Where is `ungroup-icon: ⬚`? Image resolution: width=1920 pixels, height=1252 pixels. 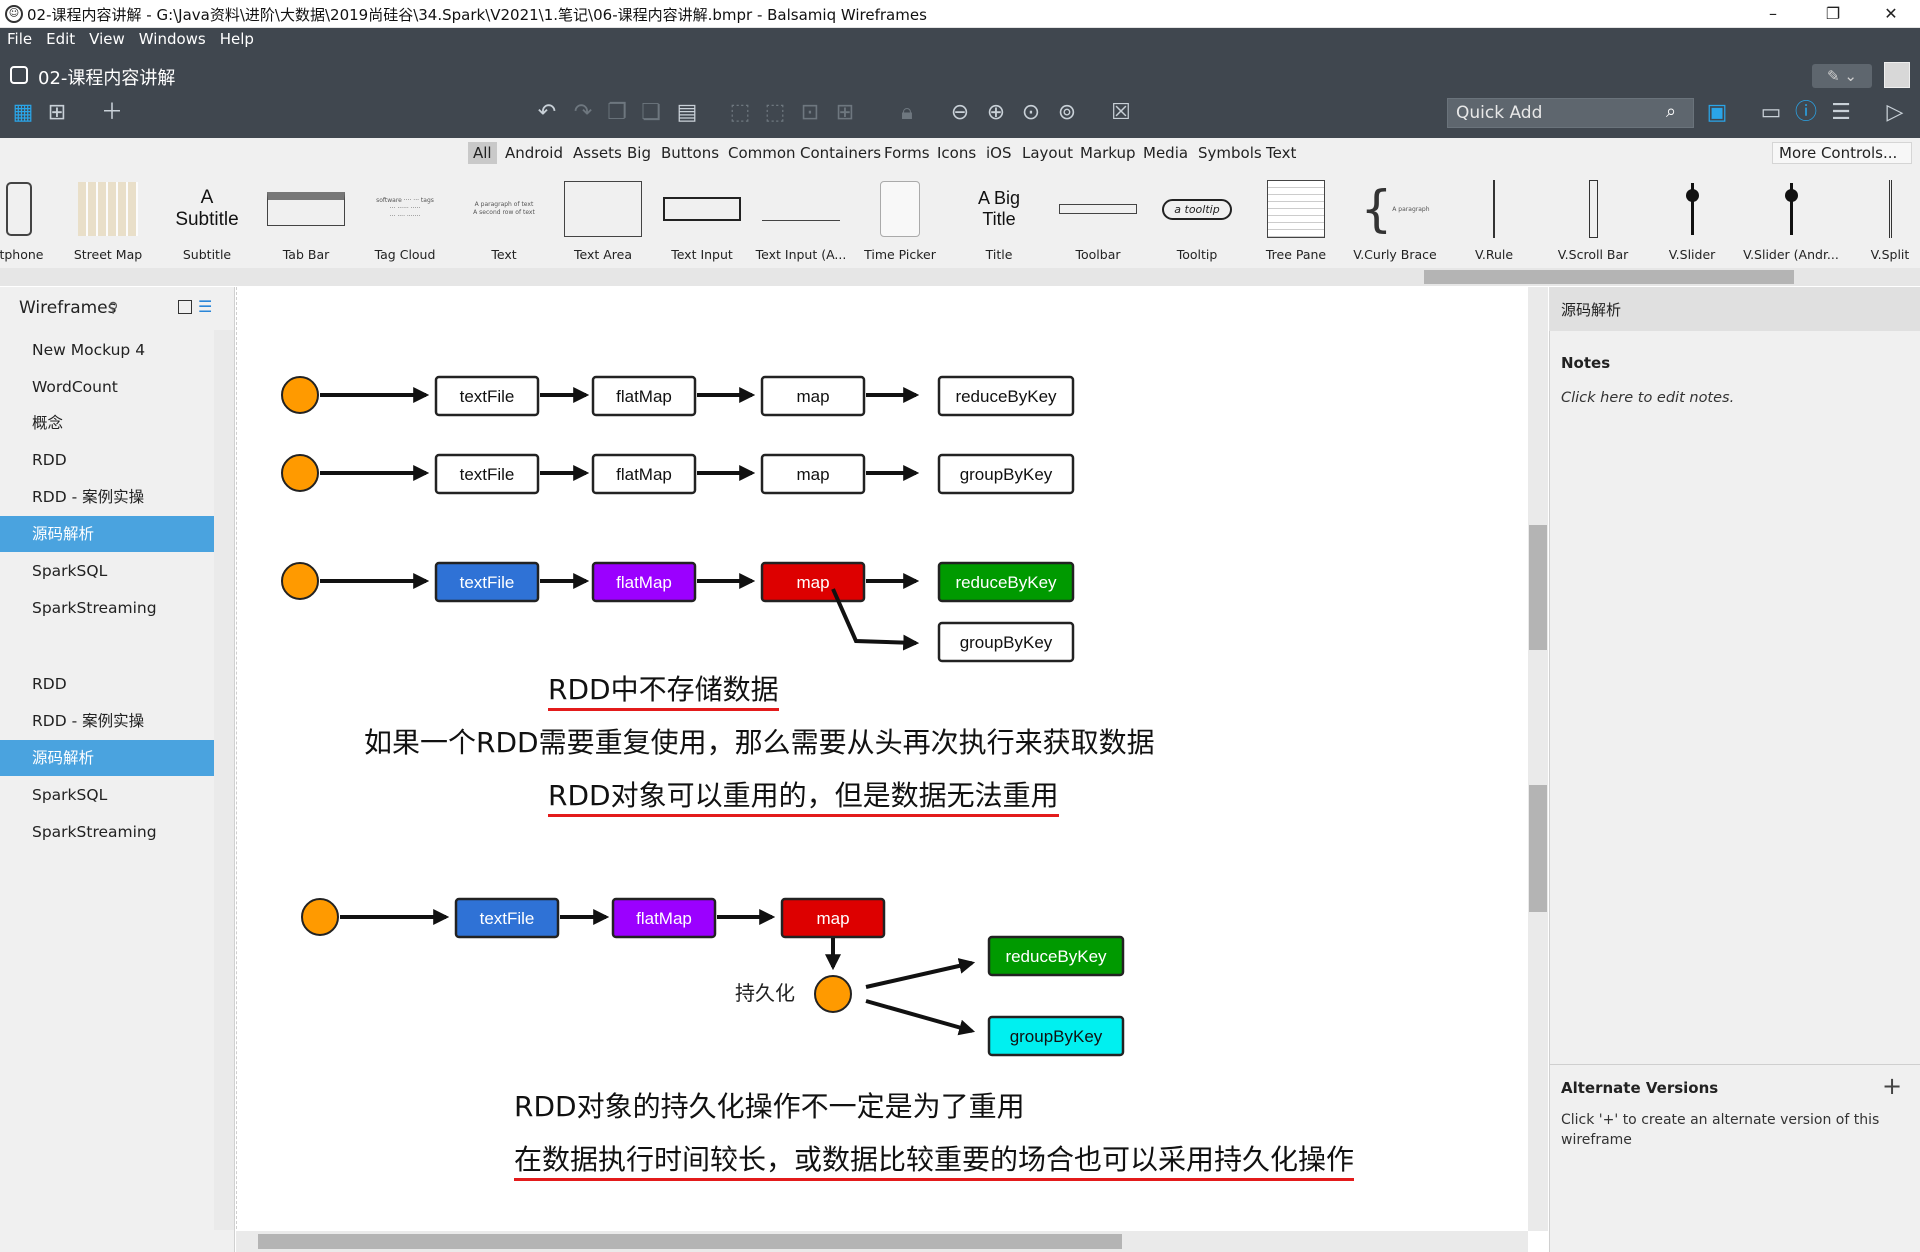 ungroup-icon: ⬚ is located at coordinates (775, 113).